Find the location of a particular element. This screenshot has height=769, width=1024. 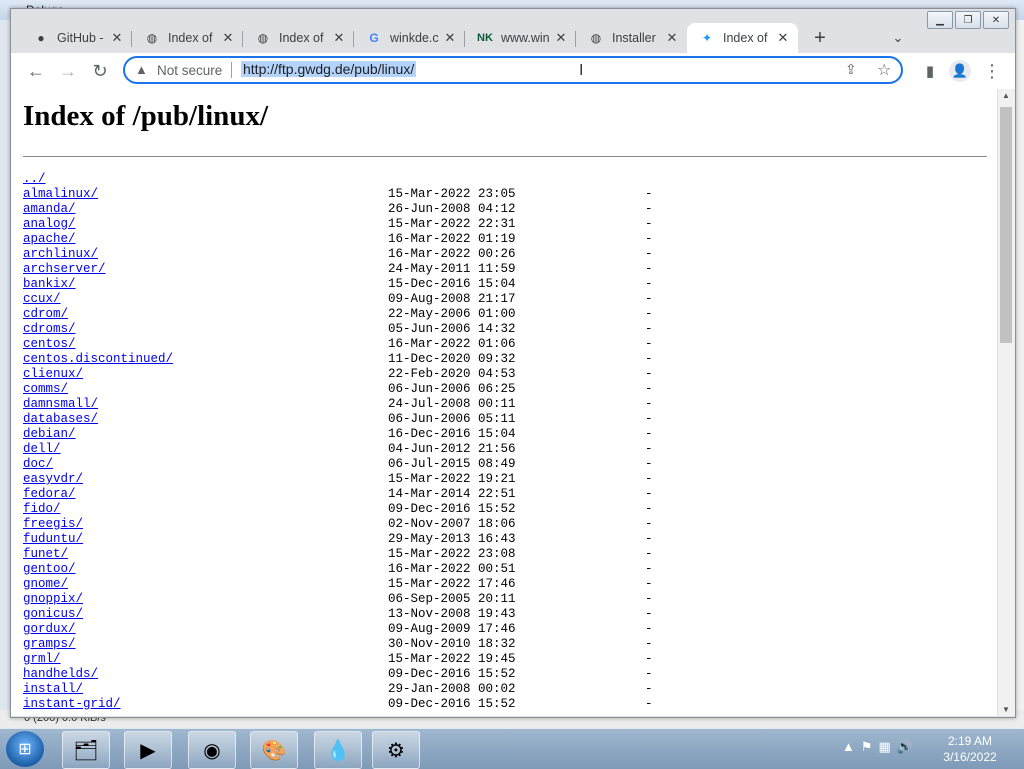

action-center-flag-icon: ⚑ is located at coordinates (867, 747).